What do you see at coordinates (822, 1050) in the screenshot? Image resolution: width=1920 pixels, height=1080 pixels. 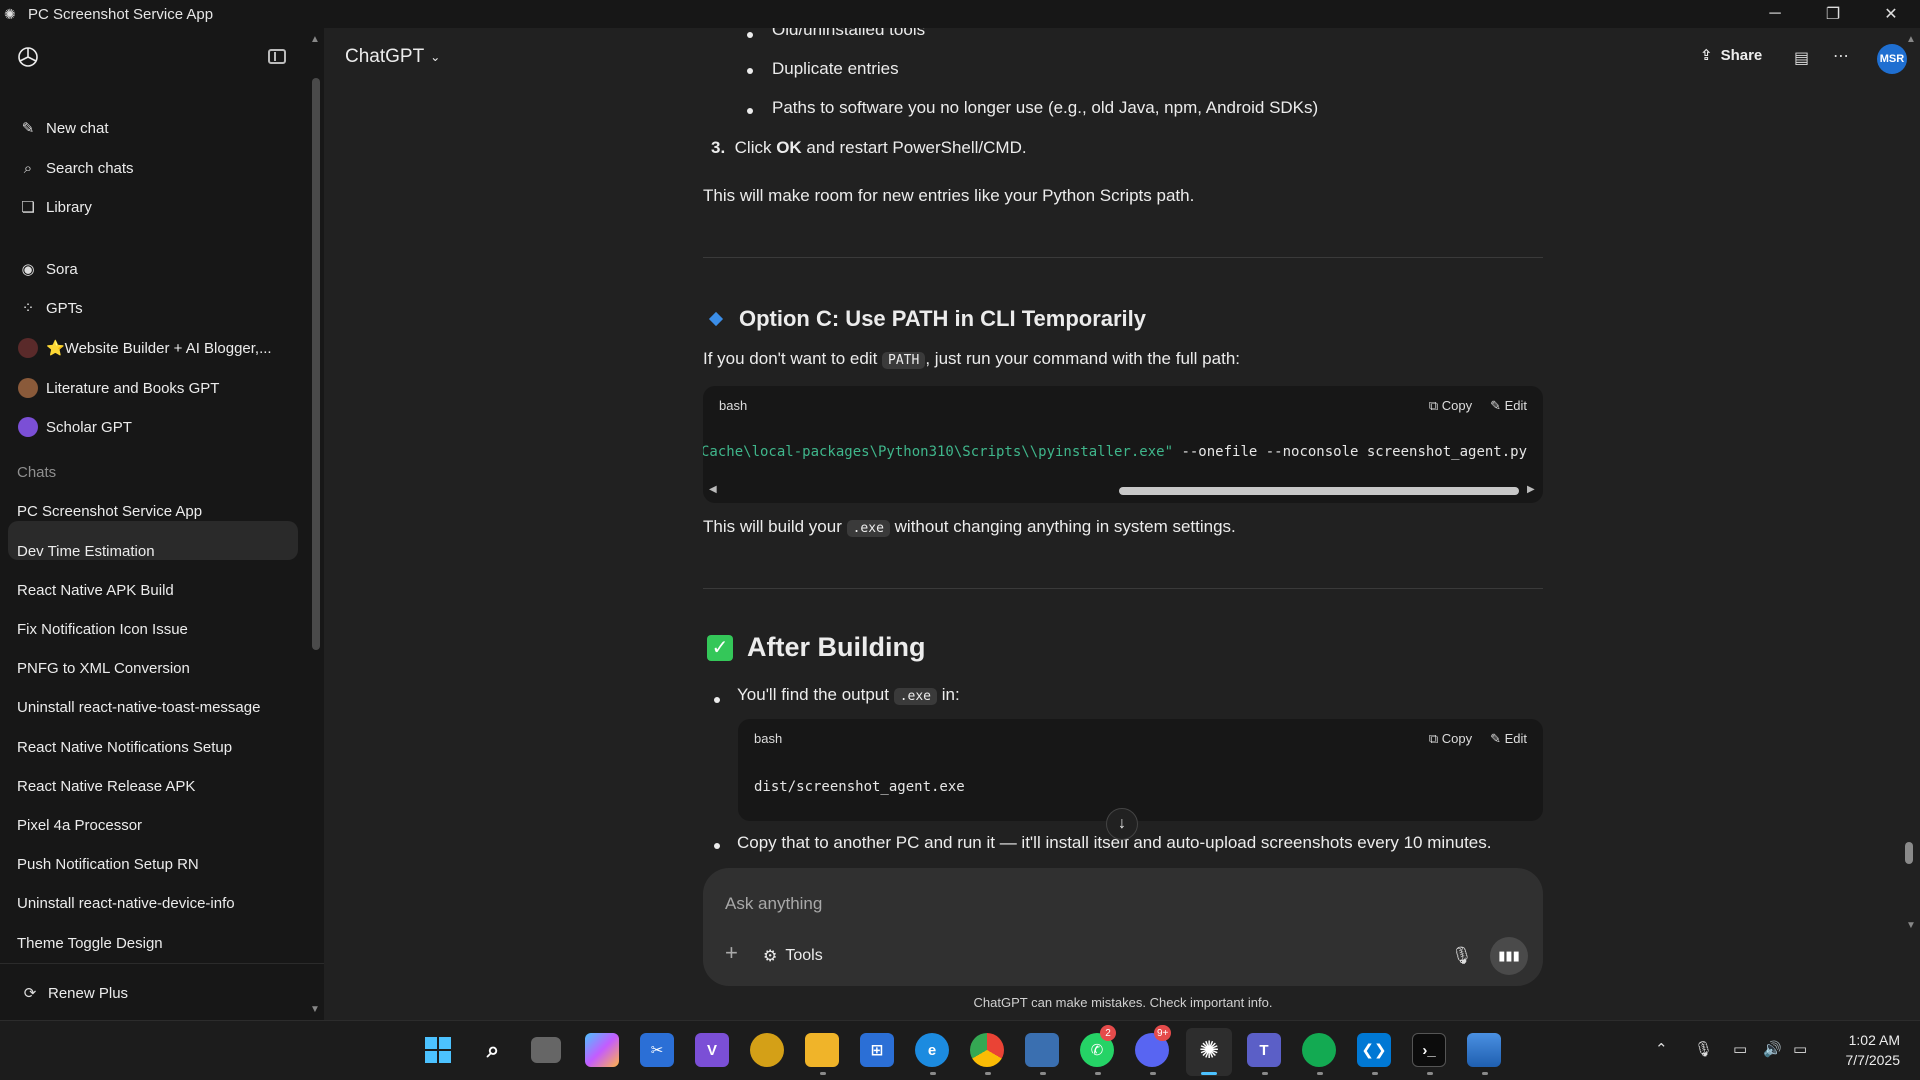 I see `file-explorer-icon` at bounding box center [822, 1050].